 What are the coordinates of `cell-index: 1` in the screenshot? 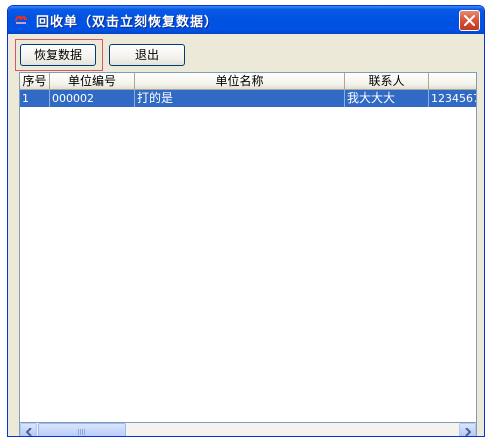 It's located at (35, 98).